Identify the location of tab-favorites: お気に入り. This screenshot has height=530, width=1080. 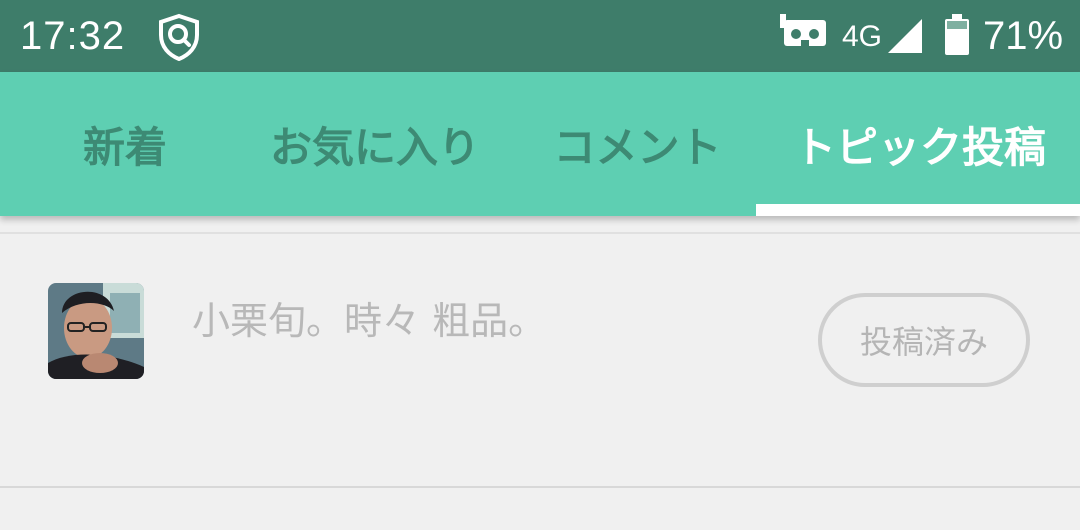
(375, 144).